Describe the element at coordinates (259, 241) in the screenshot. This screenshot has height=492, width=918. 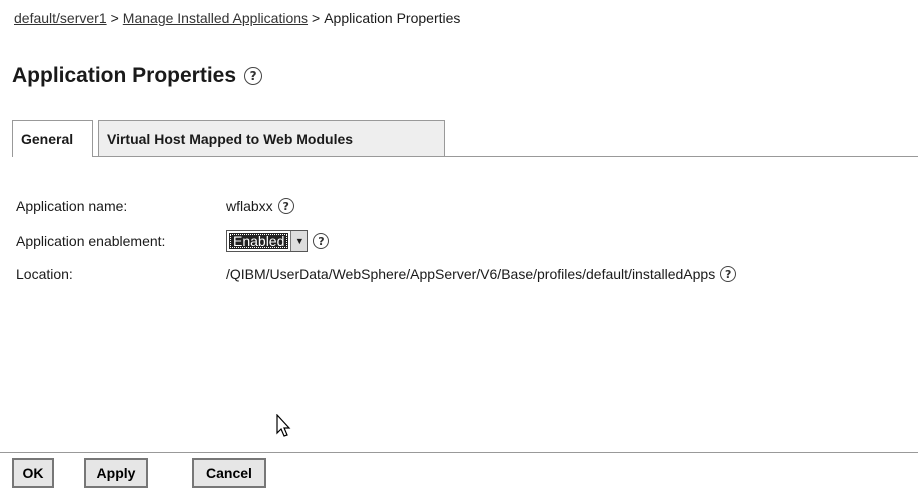
I see `enablement-selected-value: Enabled` at that location.